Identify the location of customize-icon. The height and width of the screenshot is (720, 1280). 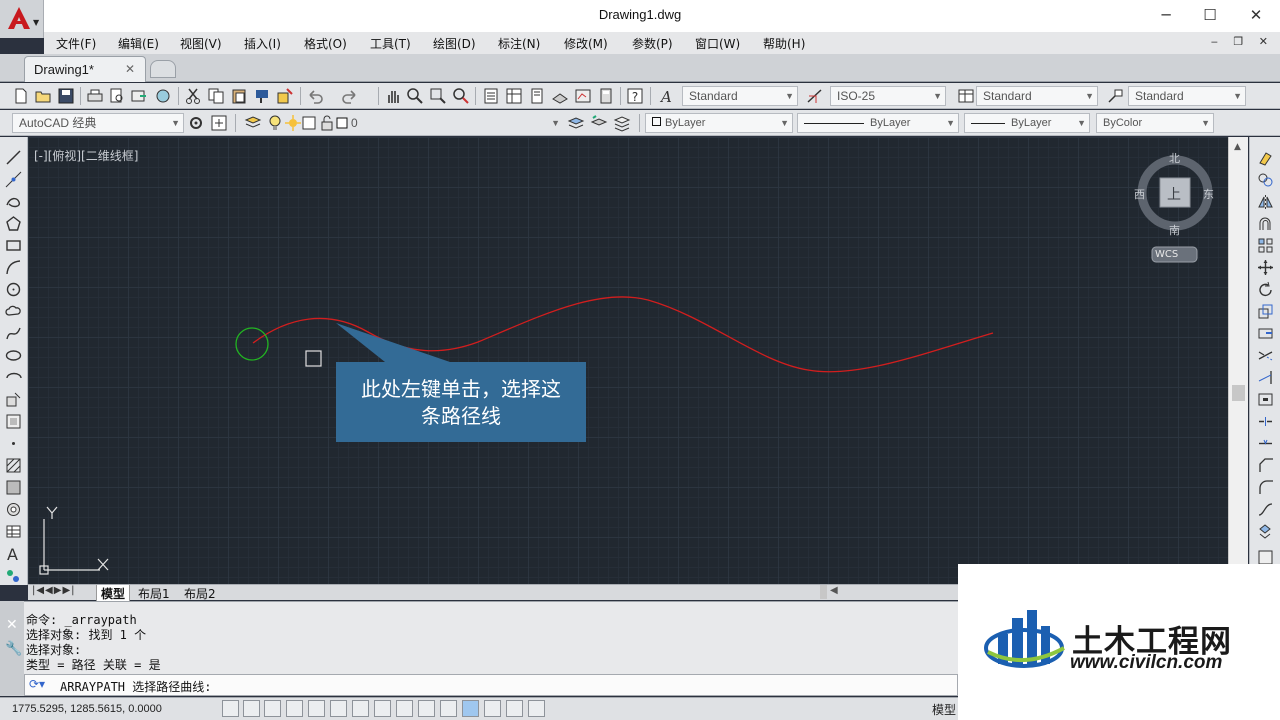
(219, 123).